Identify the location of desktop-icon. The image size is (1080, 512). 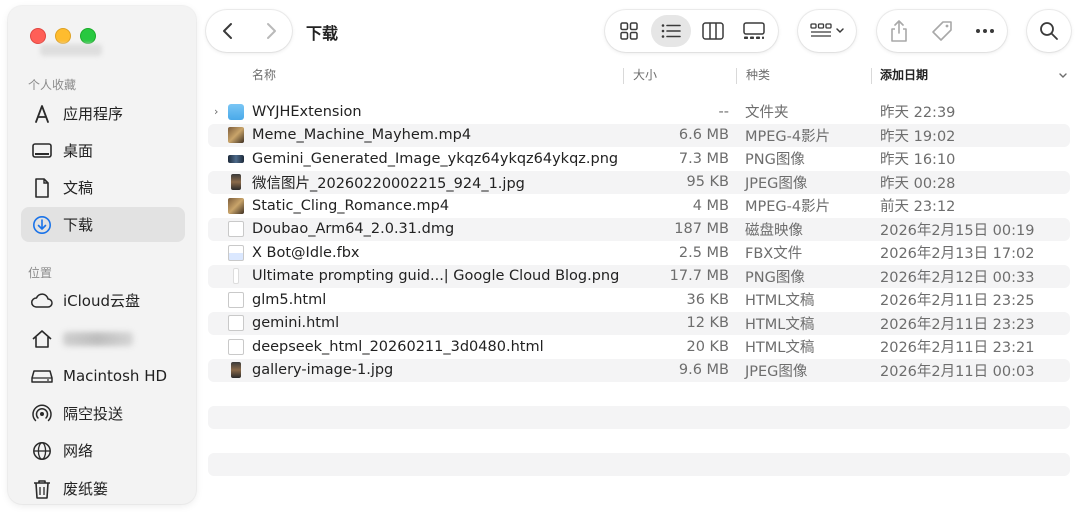
(42, 151).